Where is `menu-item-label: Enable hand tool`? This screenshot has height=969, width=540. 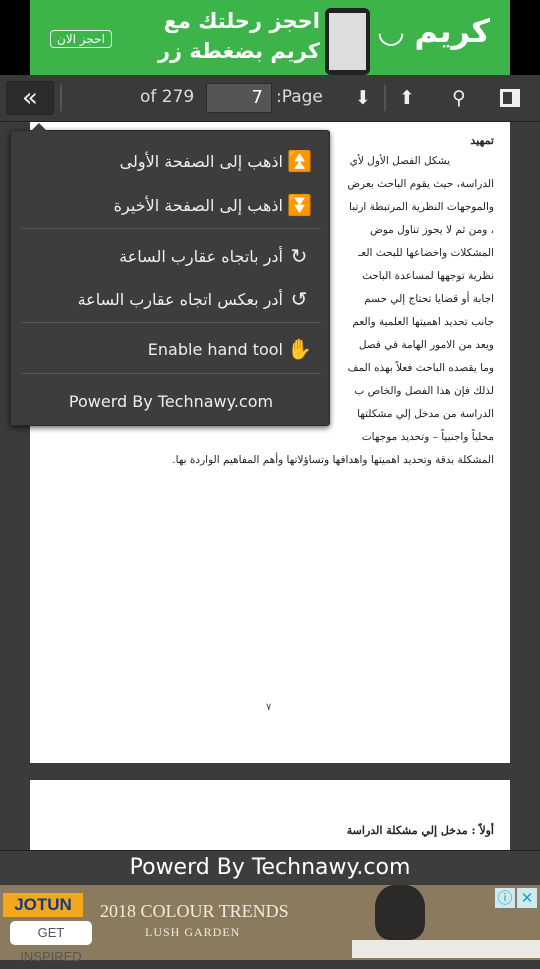 menu-item-label: Enable hand tool is located at coordinates (215, 349).